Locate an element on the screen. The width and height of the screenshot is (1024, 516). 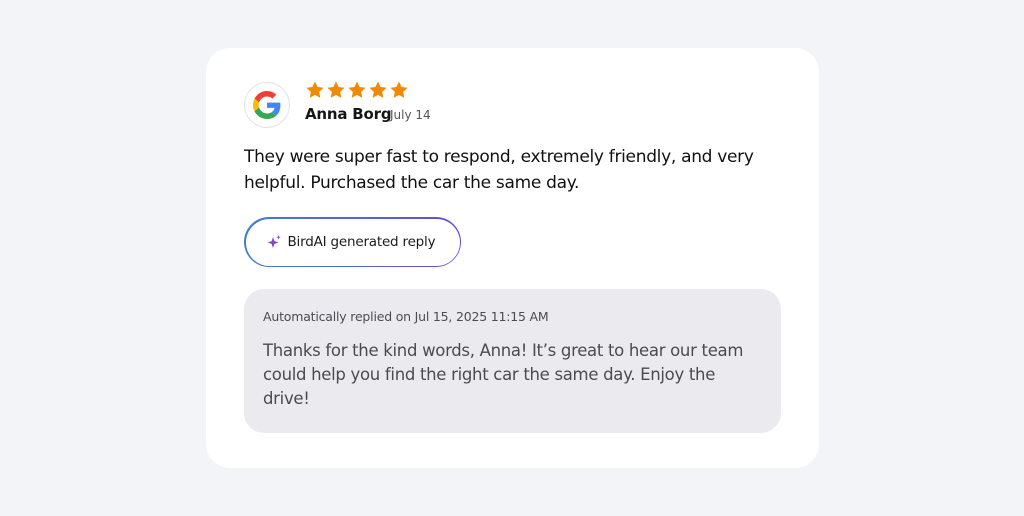
google-logo-icon is located at coordinates (267, 105).